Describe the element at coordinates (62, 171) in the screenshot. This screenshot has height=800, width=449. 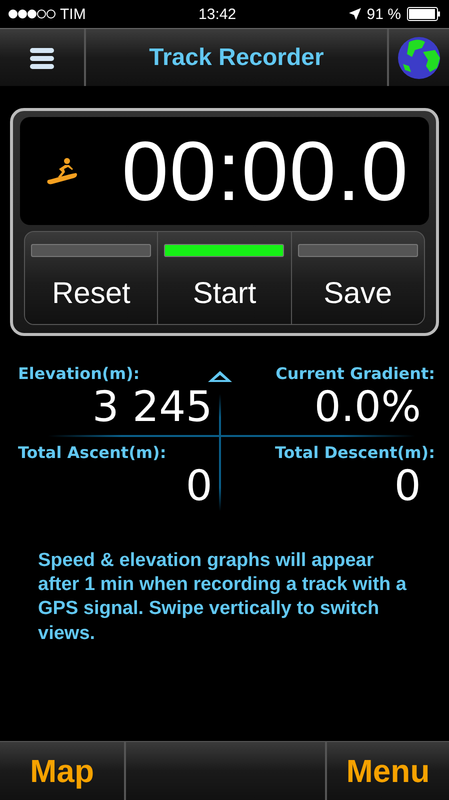
I see `snowboarder-icon` at that location.